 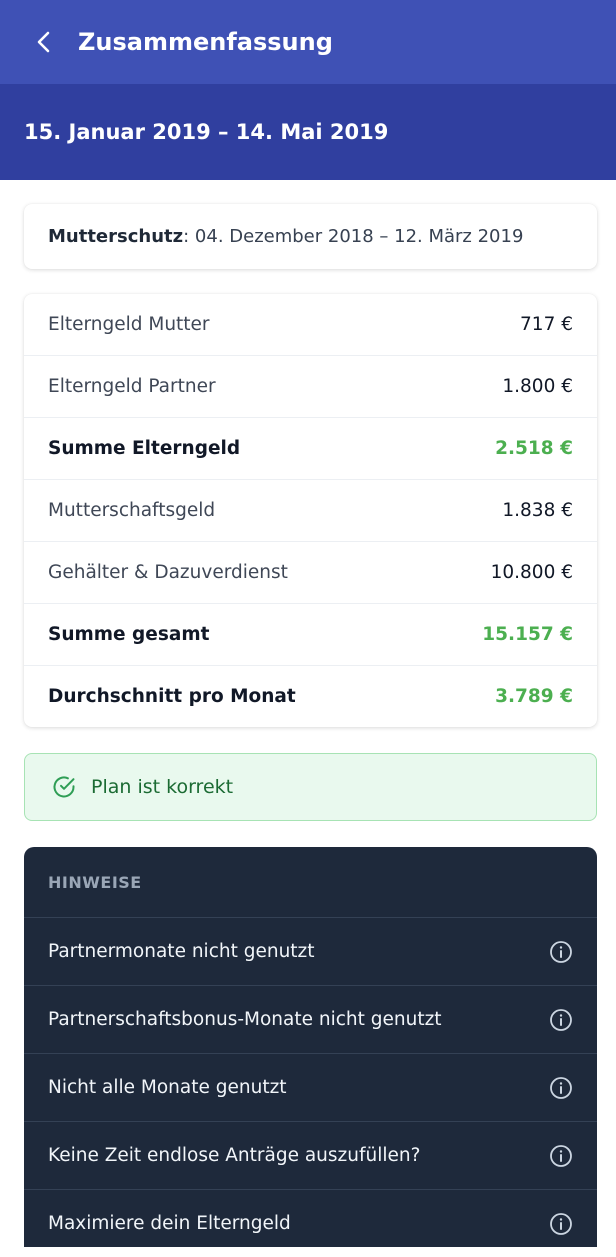 What do you see at coordinates (310, 324) in the screenshot?
I see `summary-row-elterngeld-mutter: Elterngeld Mutter 717 €` at bounding box center [310, 324].